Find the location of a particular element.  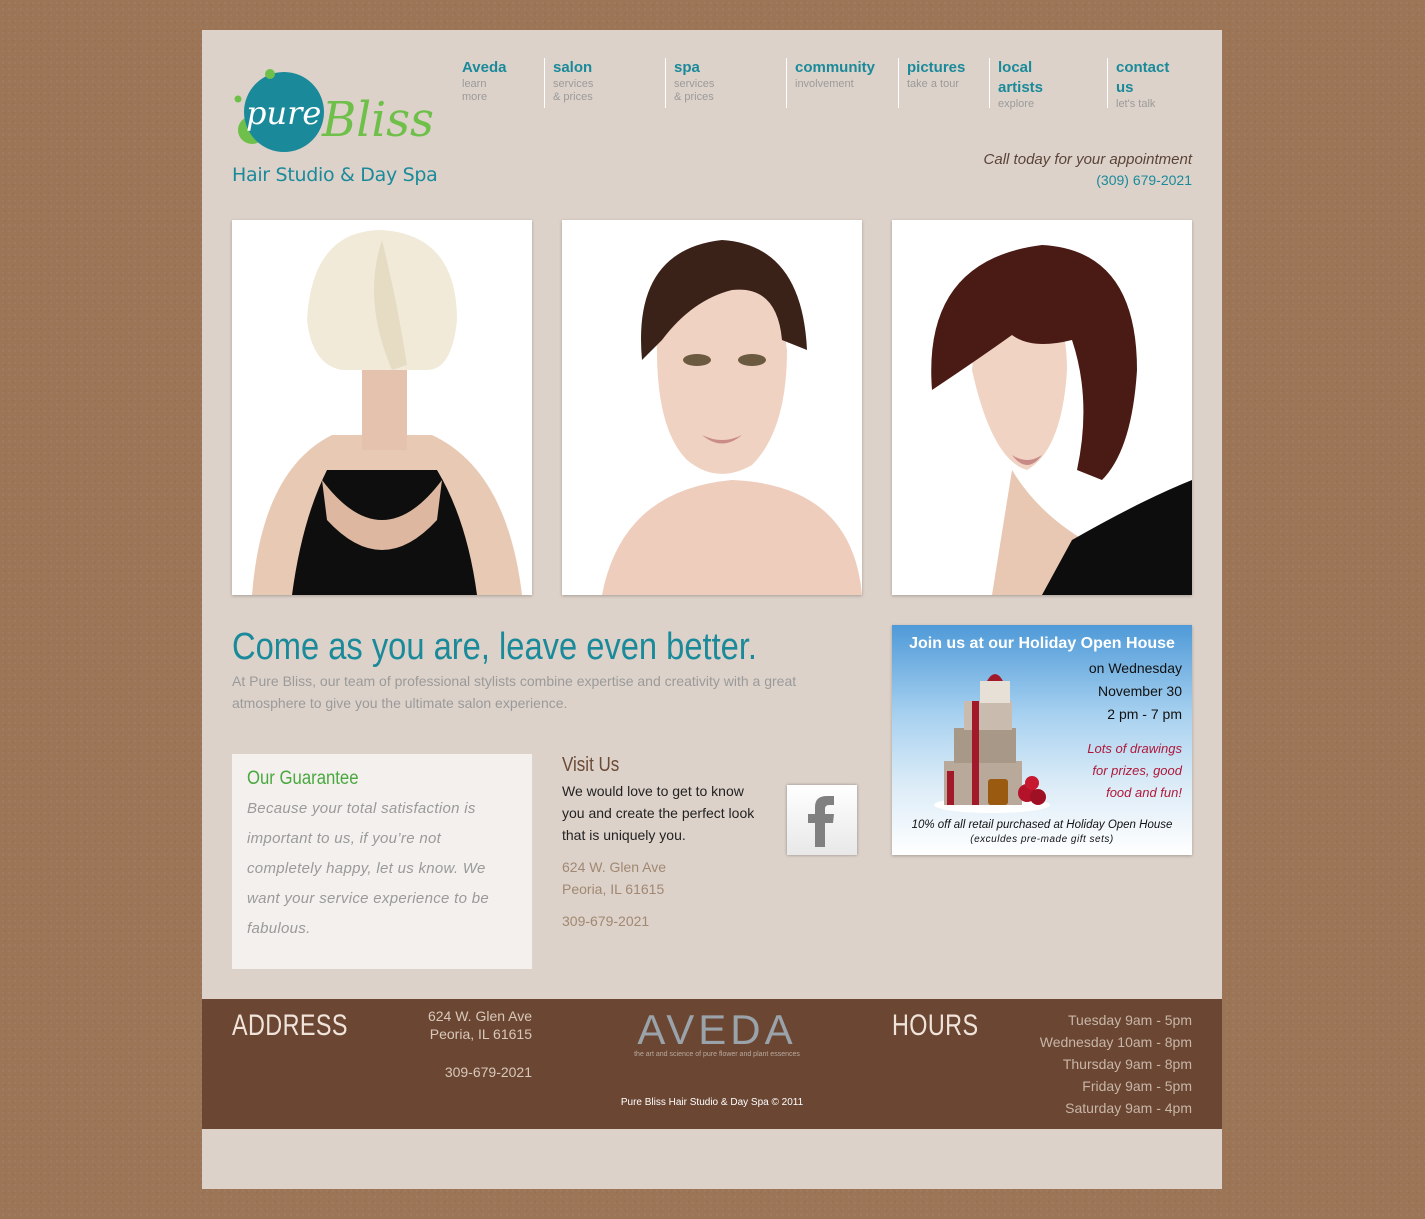

facebook-button is located at coordinates (822, 820).